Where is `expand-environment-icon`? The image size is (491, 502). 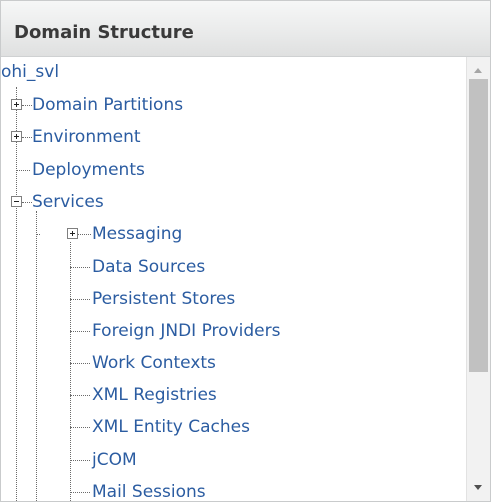
expand-environment-icon is located at coordinates (16, 136).